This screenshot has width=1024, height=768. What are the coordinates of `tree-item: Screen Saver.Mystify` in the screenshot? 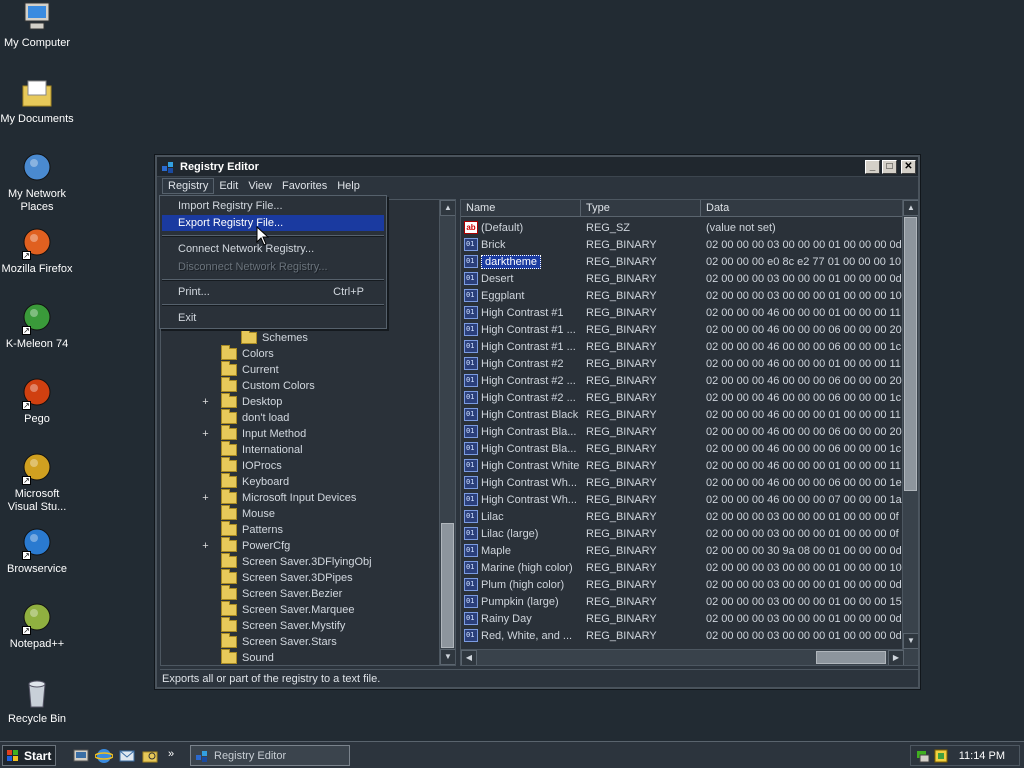 It's located at (283, 625).